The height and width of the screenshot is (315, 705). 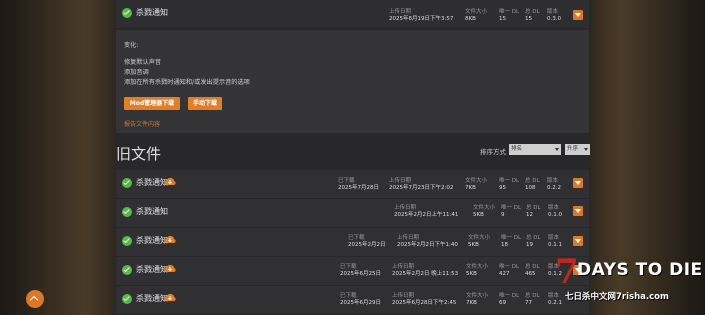 I want to click on downloaded-date: 已下载 2025年7月28日, so click(x=358, y=184).